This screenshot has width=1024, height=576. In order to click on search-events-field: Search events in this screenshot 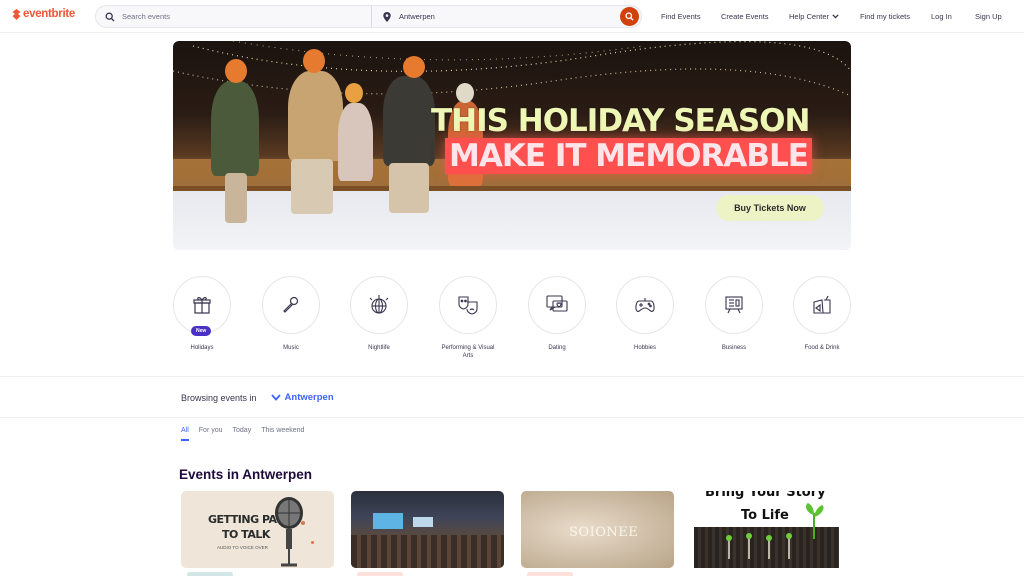, I will do `click(234, 16)`.